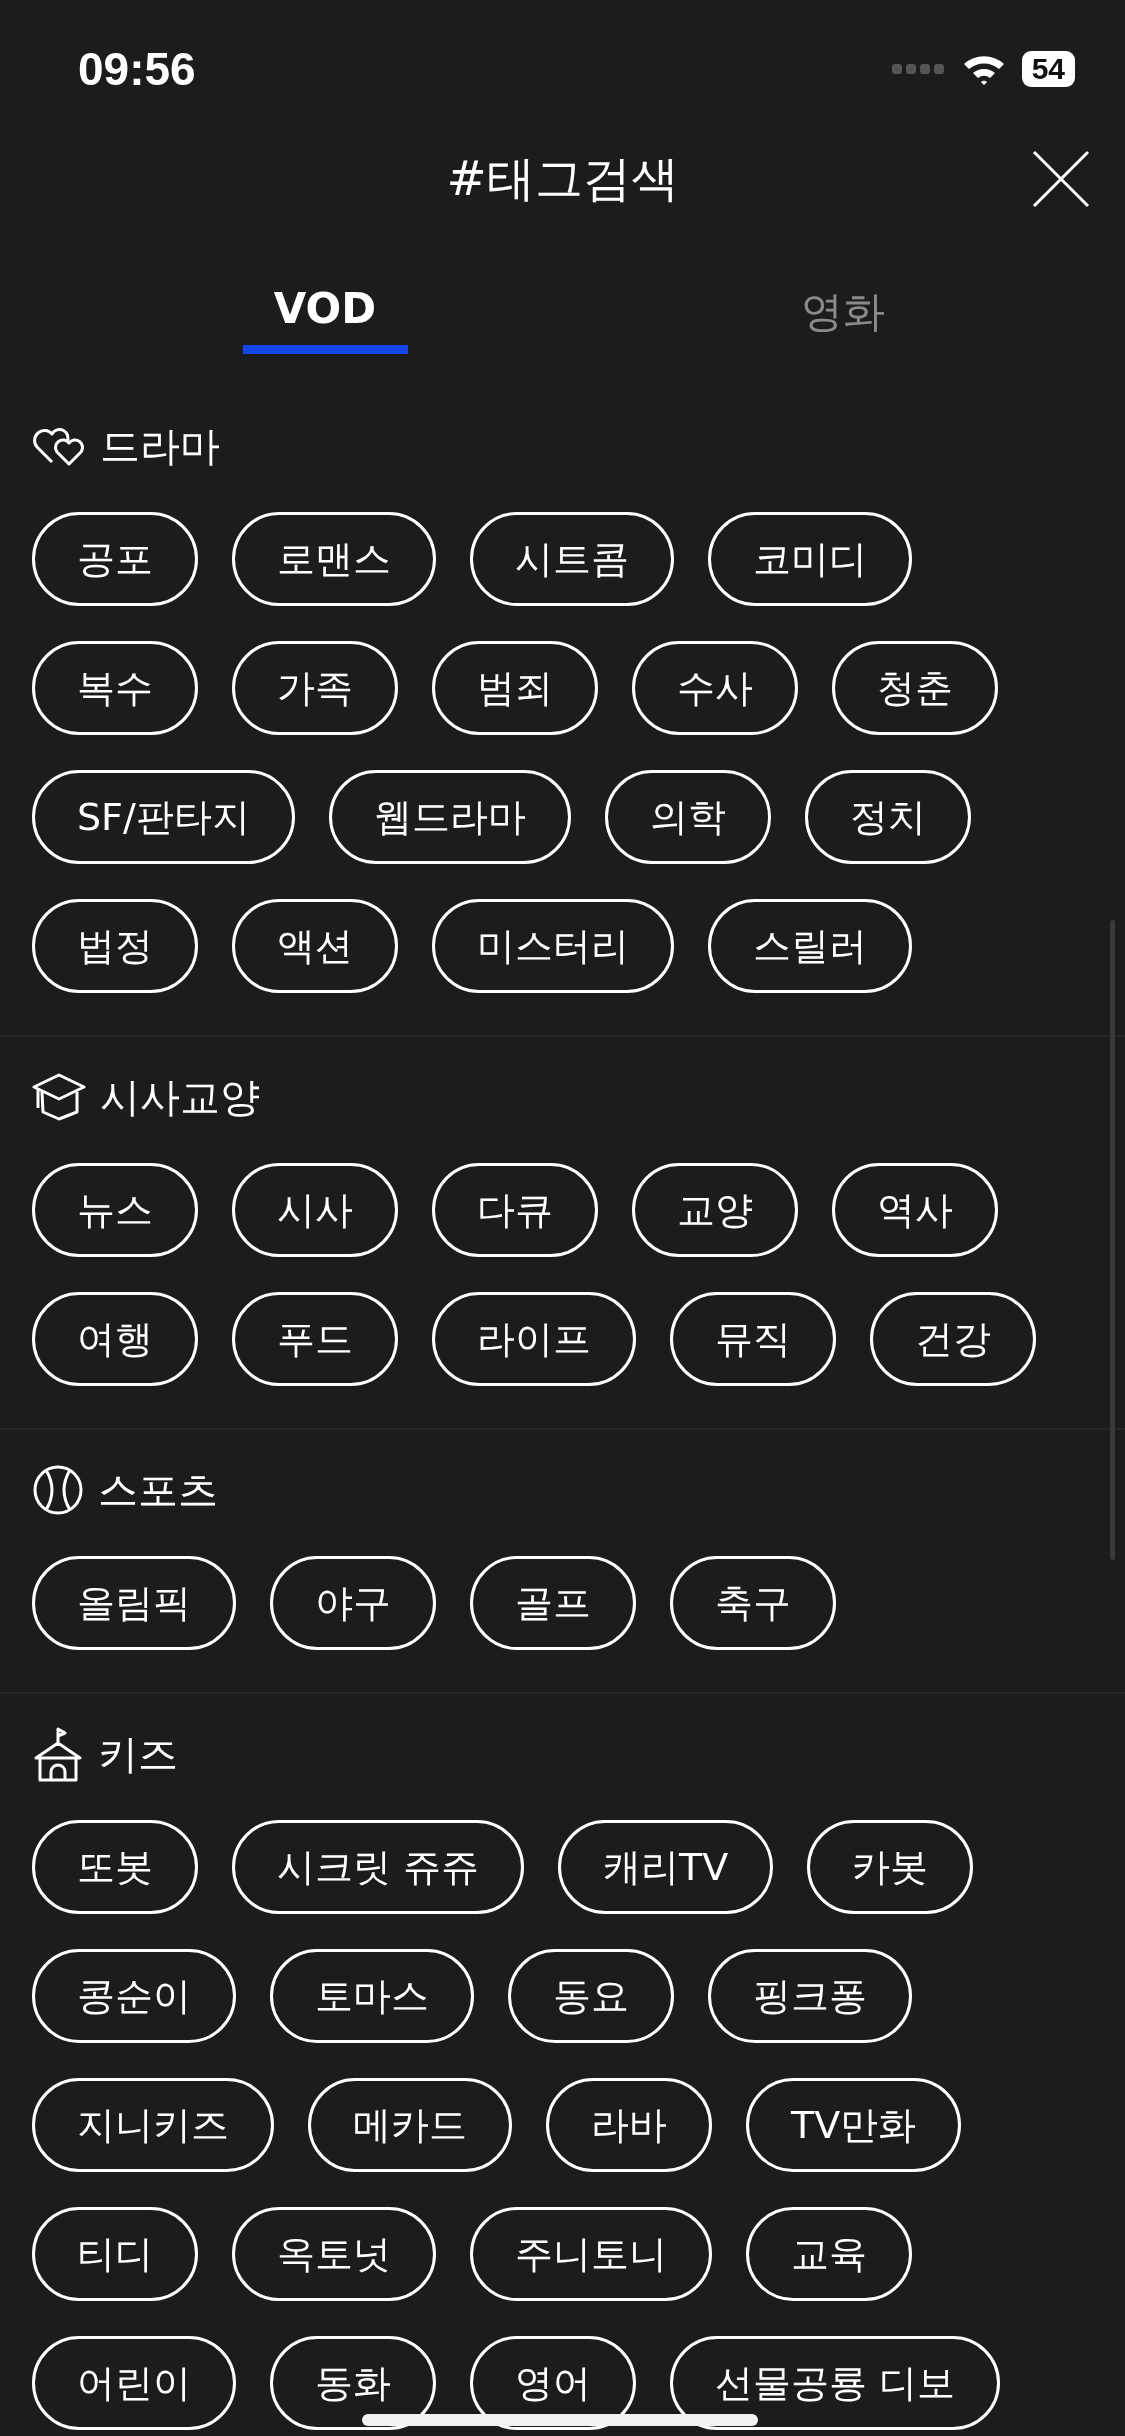 The image size is (1125, 2436). Describe the element at coordinates (334, 2254) in the screenshot. I see `tag-chip: 옥토넛` at that location.